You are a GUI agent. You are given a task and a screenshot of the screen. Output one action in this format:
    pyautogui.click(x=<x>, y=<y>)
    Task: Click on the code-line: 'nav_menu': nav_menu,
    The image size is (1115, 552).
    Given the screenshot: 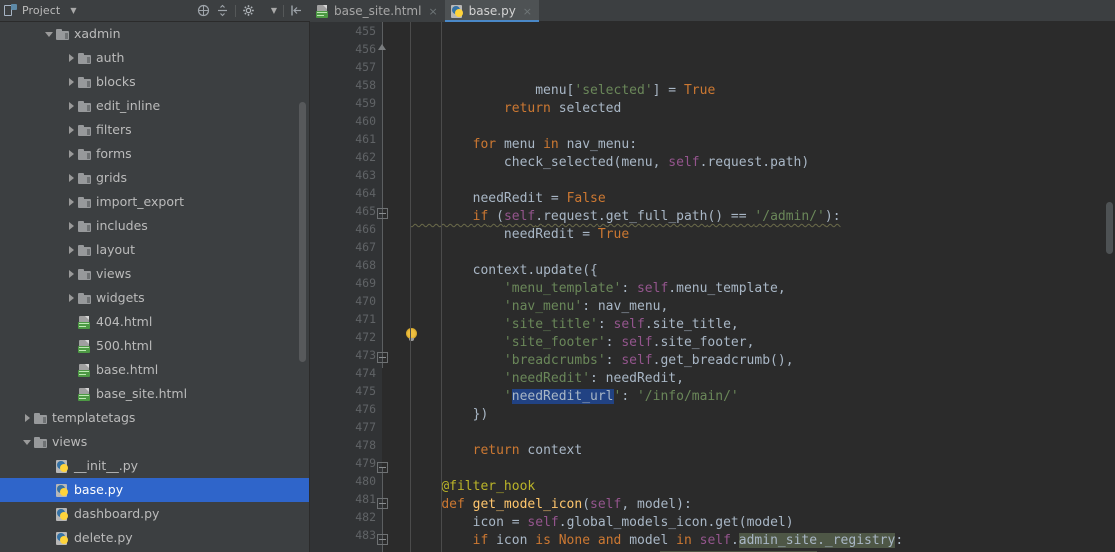 What is the action you would take?
    pyautogui.click(x=756, y=307)
    